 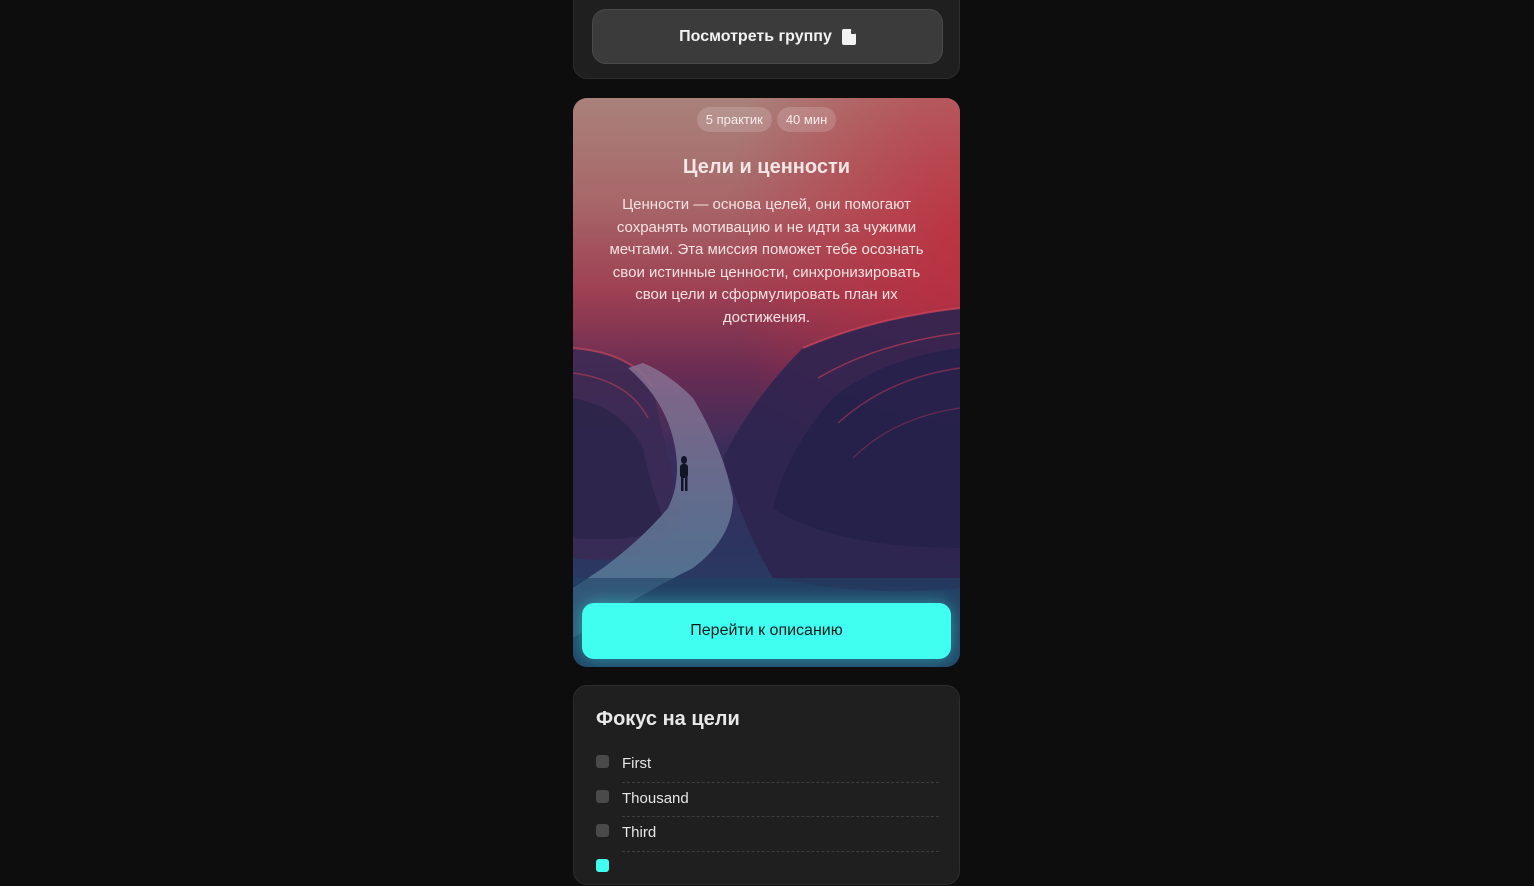 I want to click on go-to-description-button: Перейти к описанию, so click(x=766, y=631).